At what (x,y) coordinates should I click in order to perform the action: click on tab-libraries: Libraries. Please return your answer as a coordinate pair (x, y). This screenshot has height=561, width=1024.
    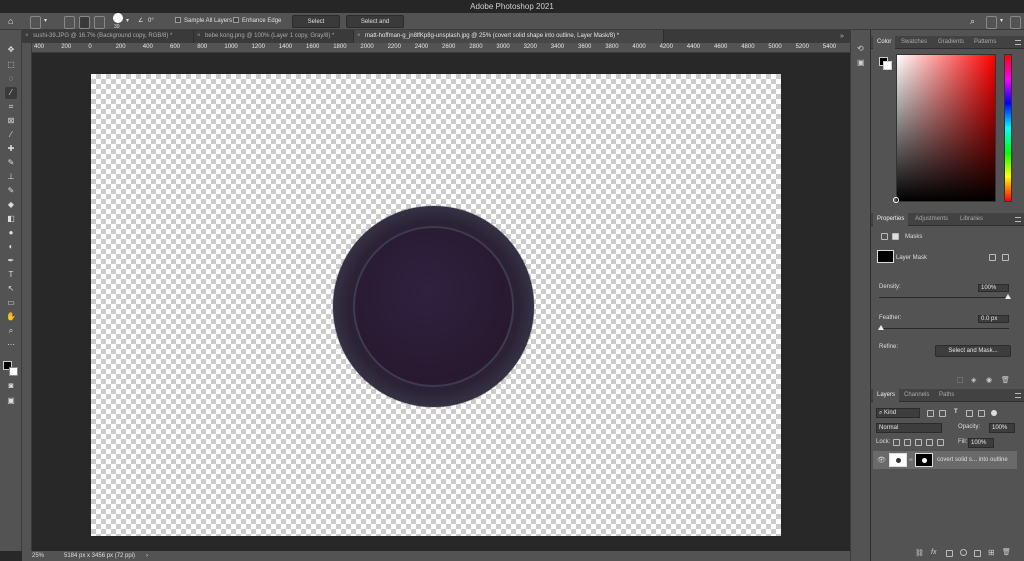
    Looking at the image, I should click on (971, 219).